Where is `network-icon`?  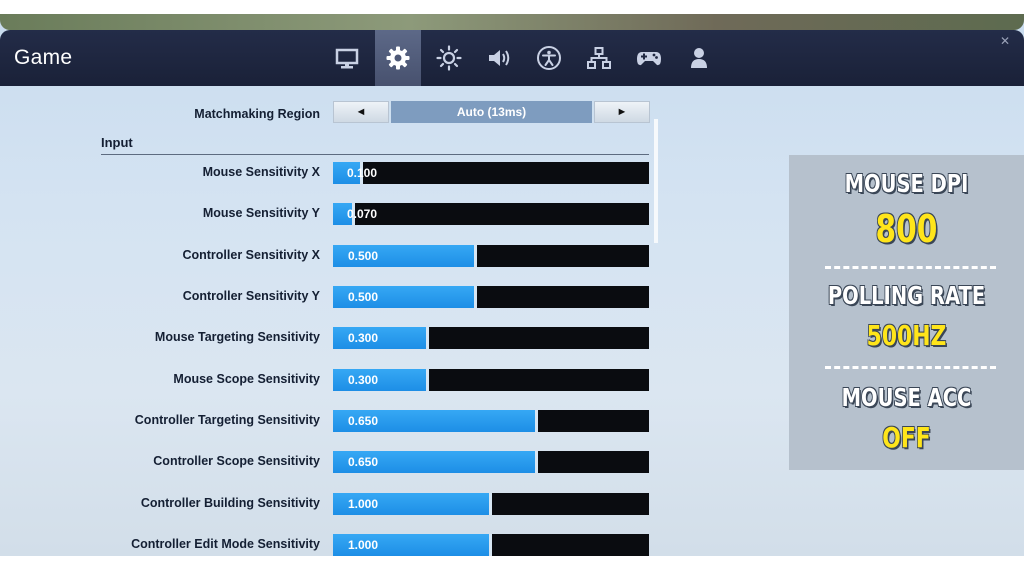 network-icon is located at coordinates (599, 58).